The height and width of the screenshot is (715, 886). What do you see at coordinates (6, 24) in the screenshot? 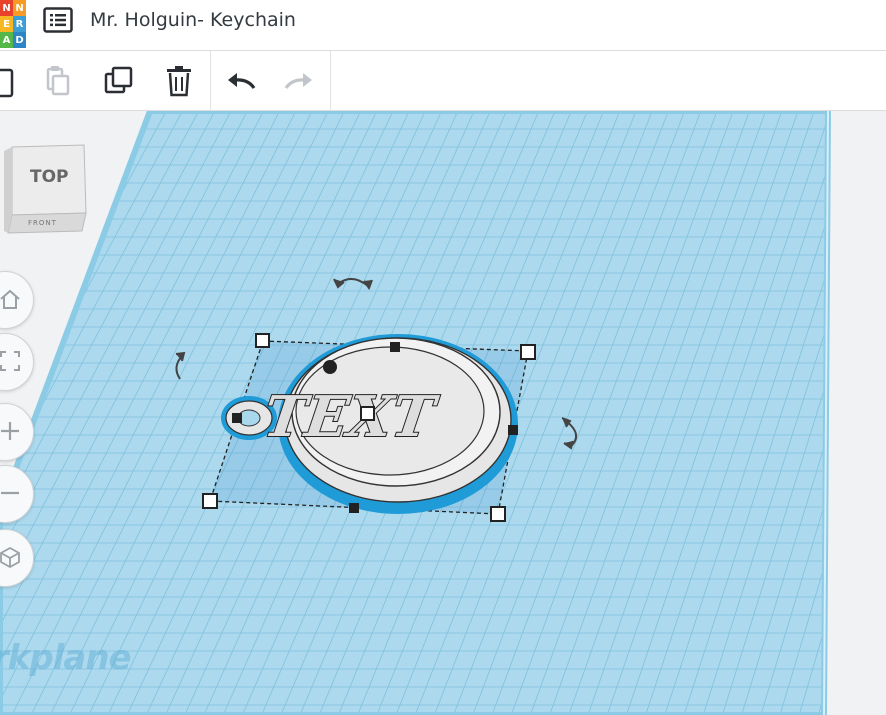
I see `logo-letter: E` at bounding box center [6, 24].